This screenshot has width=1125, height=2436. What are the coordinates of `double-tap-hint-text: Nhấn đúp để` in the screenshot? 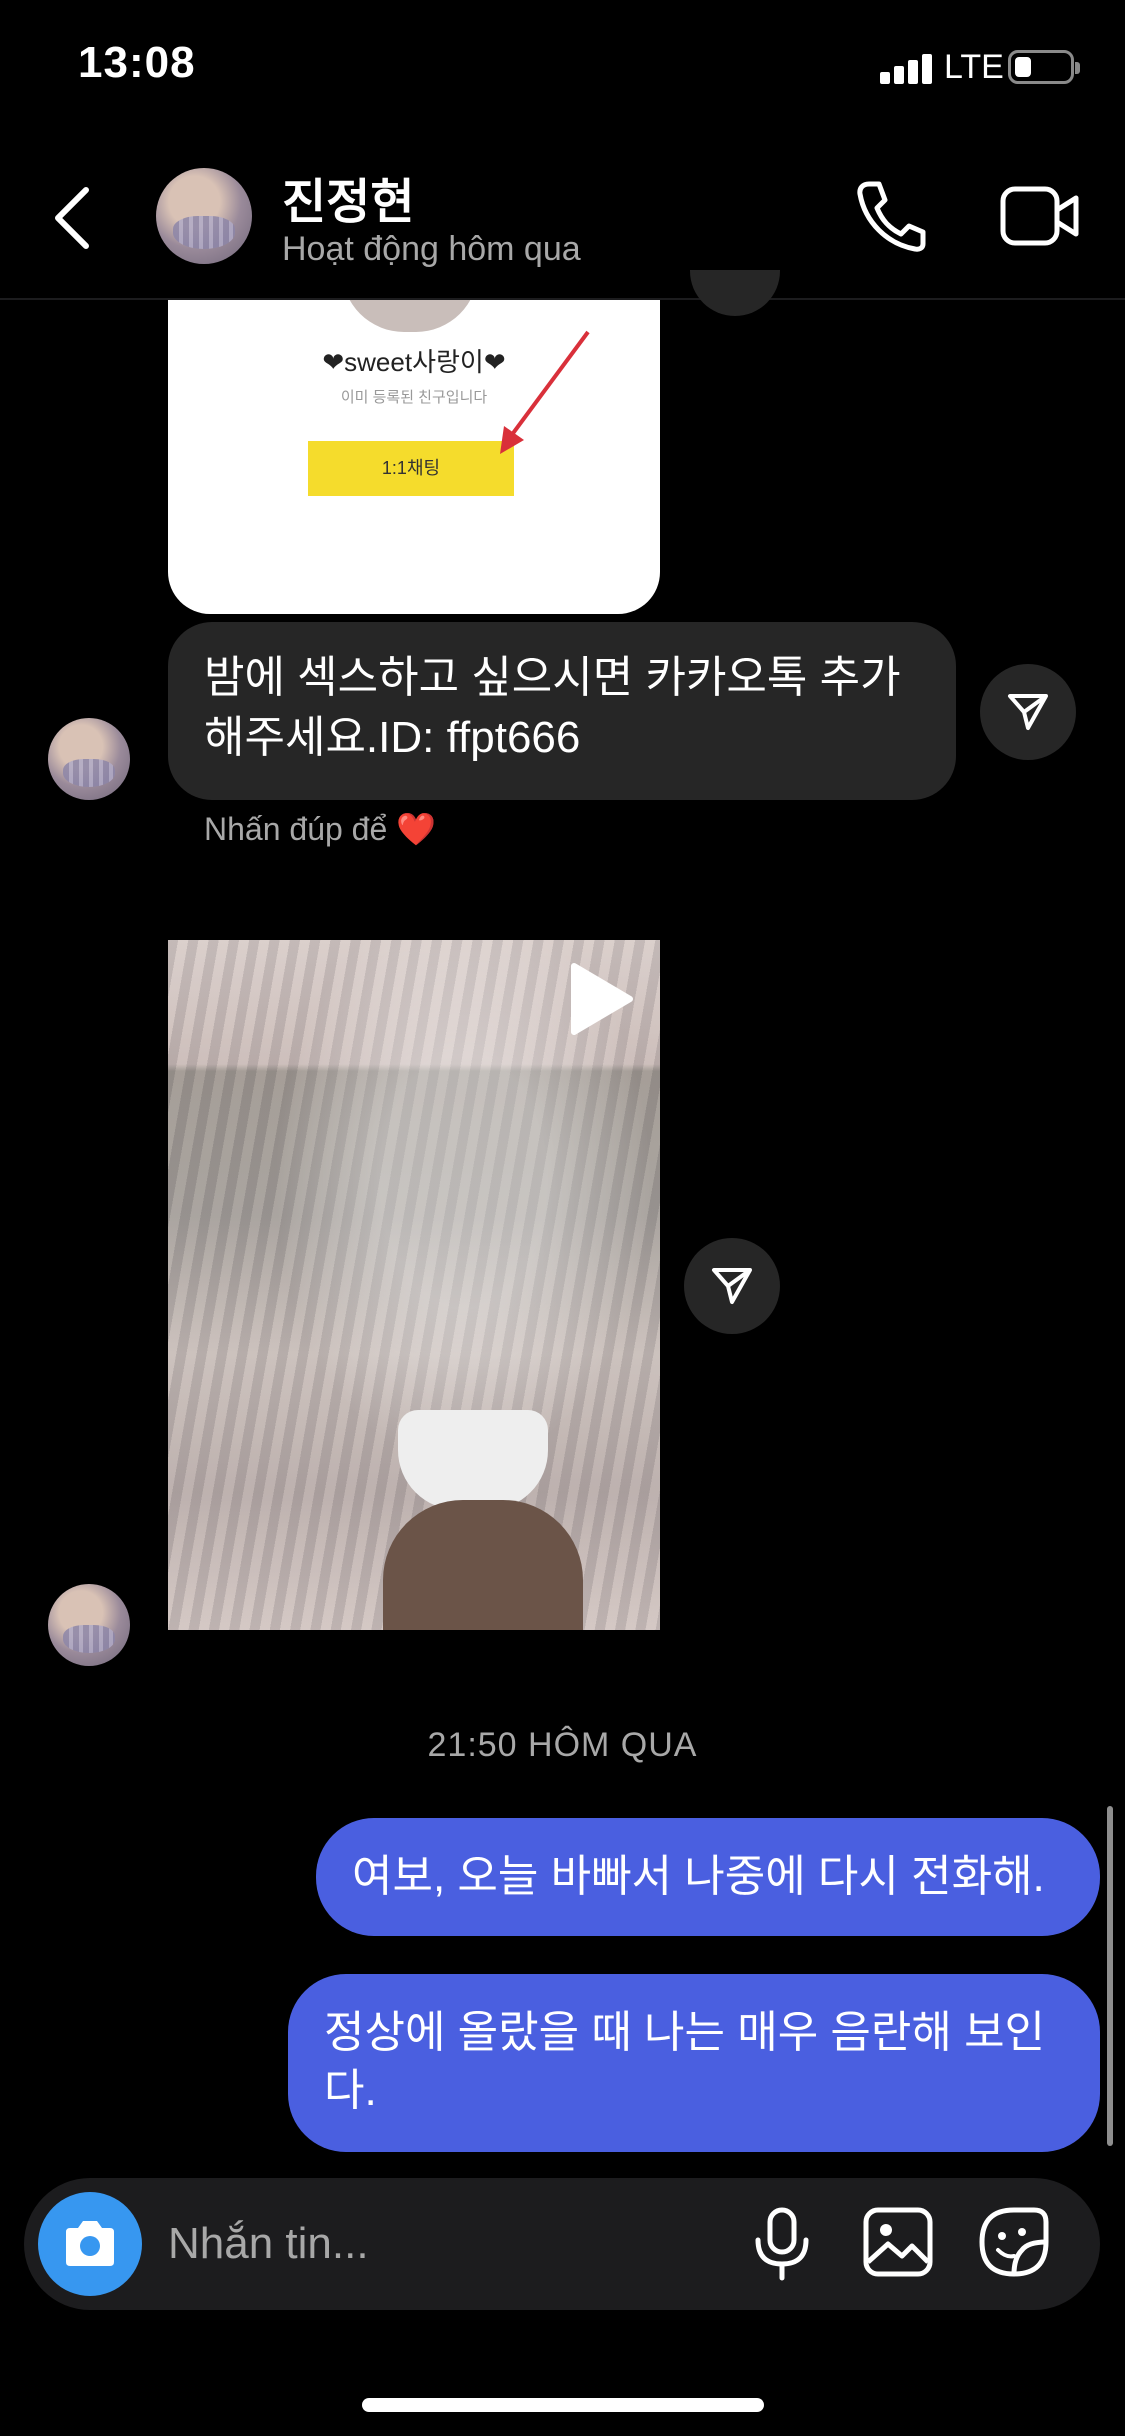 It's located at (296, 829).